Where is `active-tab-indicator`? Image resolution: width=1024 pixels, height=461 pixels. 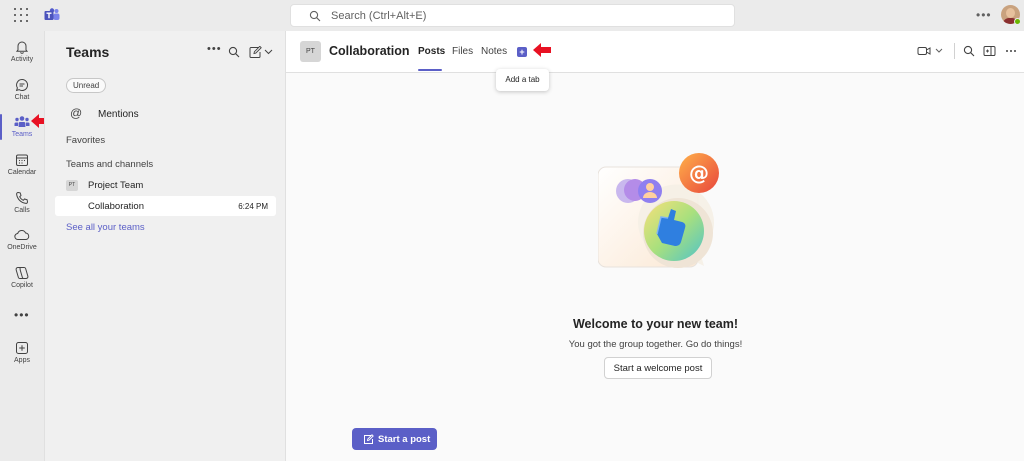
active-tab-indicator is located at coordinates (430, 70).